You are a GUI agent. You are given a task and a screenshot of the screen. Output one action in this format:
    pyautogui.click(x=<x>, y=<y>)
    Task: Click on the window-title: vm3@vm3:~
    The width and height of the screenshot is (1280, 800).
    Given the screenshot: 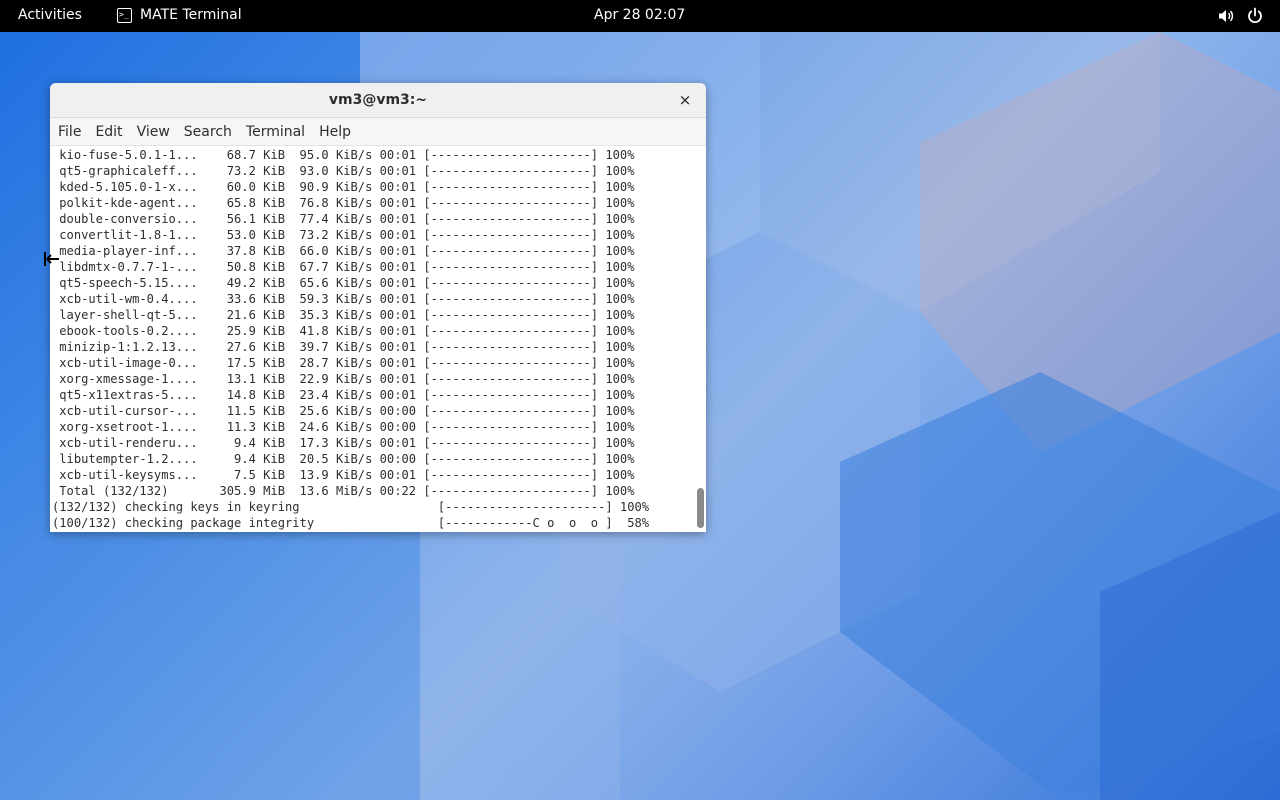 What is the action you would take?
    pyautogui.click(x=378, y=100)
    